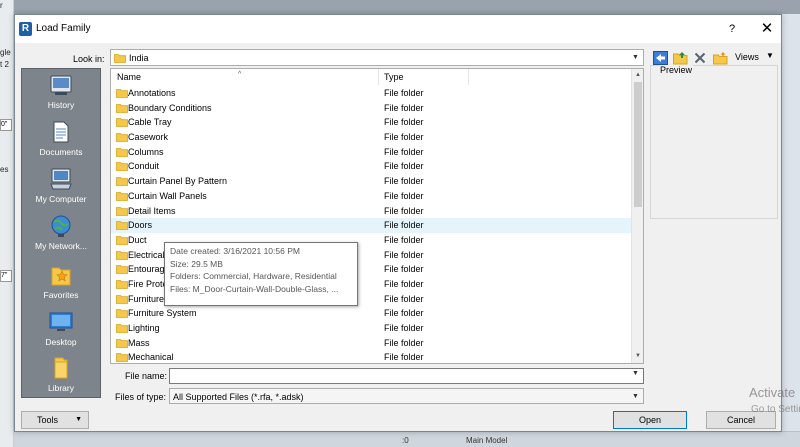 Image resolution: width=800 pixels, height=447 pixels. I want to click on background-field: 0", so click(6, 125).